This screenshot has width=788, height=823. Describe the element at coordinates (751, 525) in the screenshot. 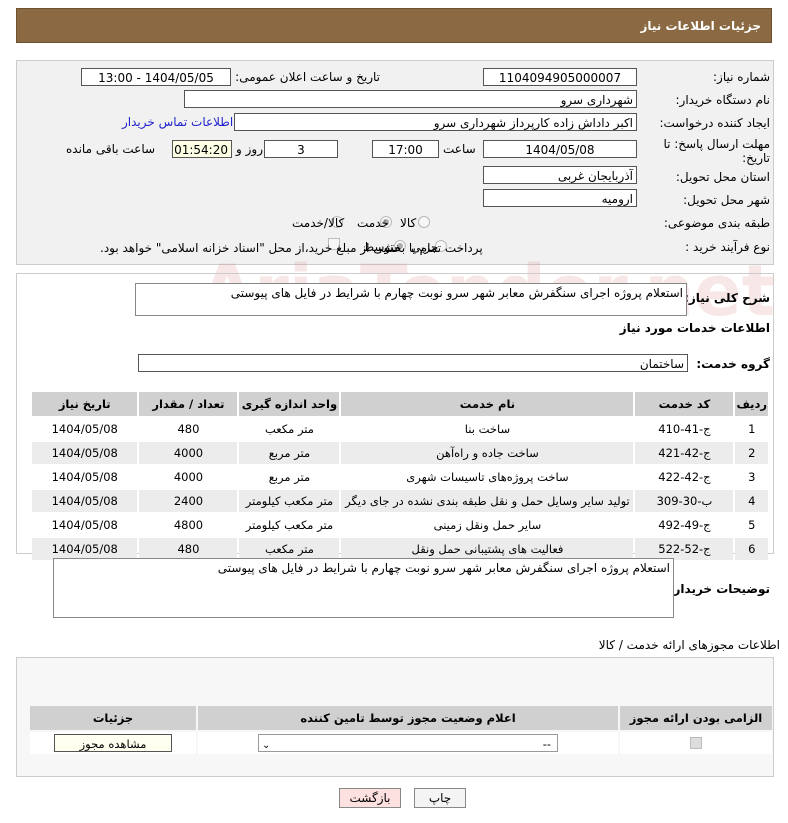

I see `table-cell: 5` at that location.